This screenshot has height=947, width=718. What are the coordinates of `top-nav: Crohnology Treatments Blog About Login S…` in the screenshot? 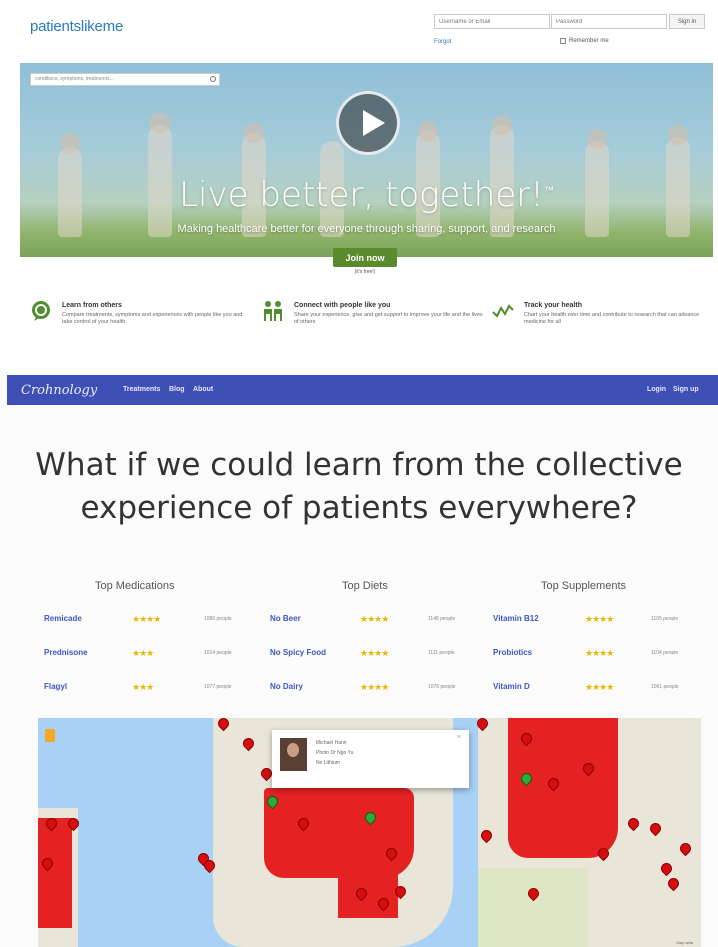 It's located at (362, 390).